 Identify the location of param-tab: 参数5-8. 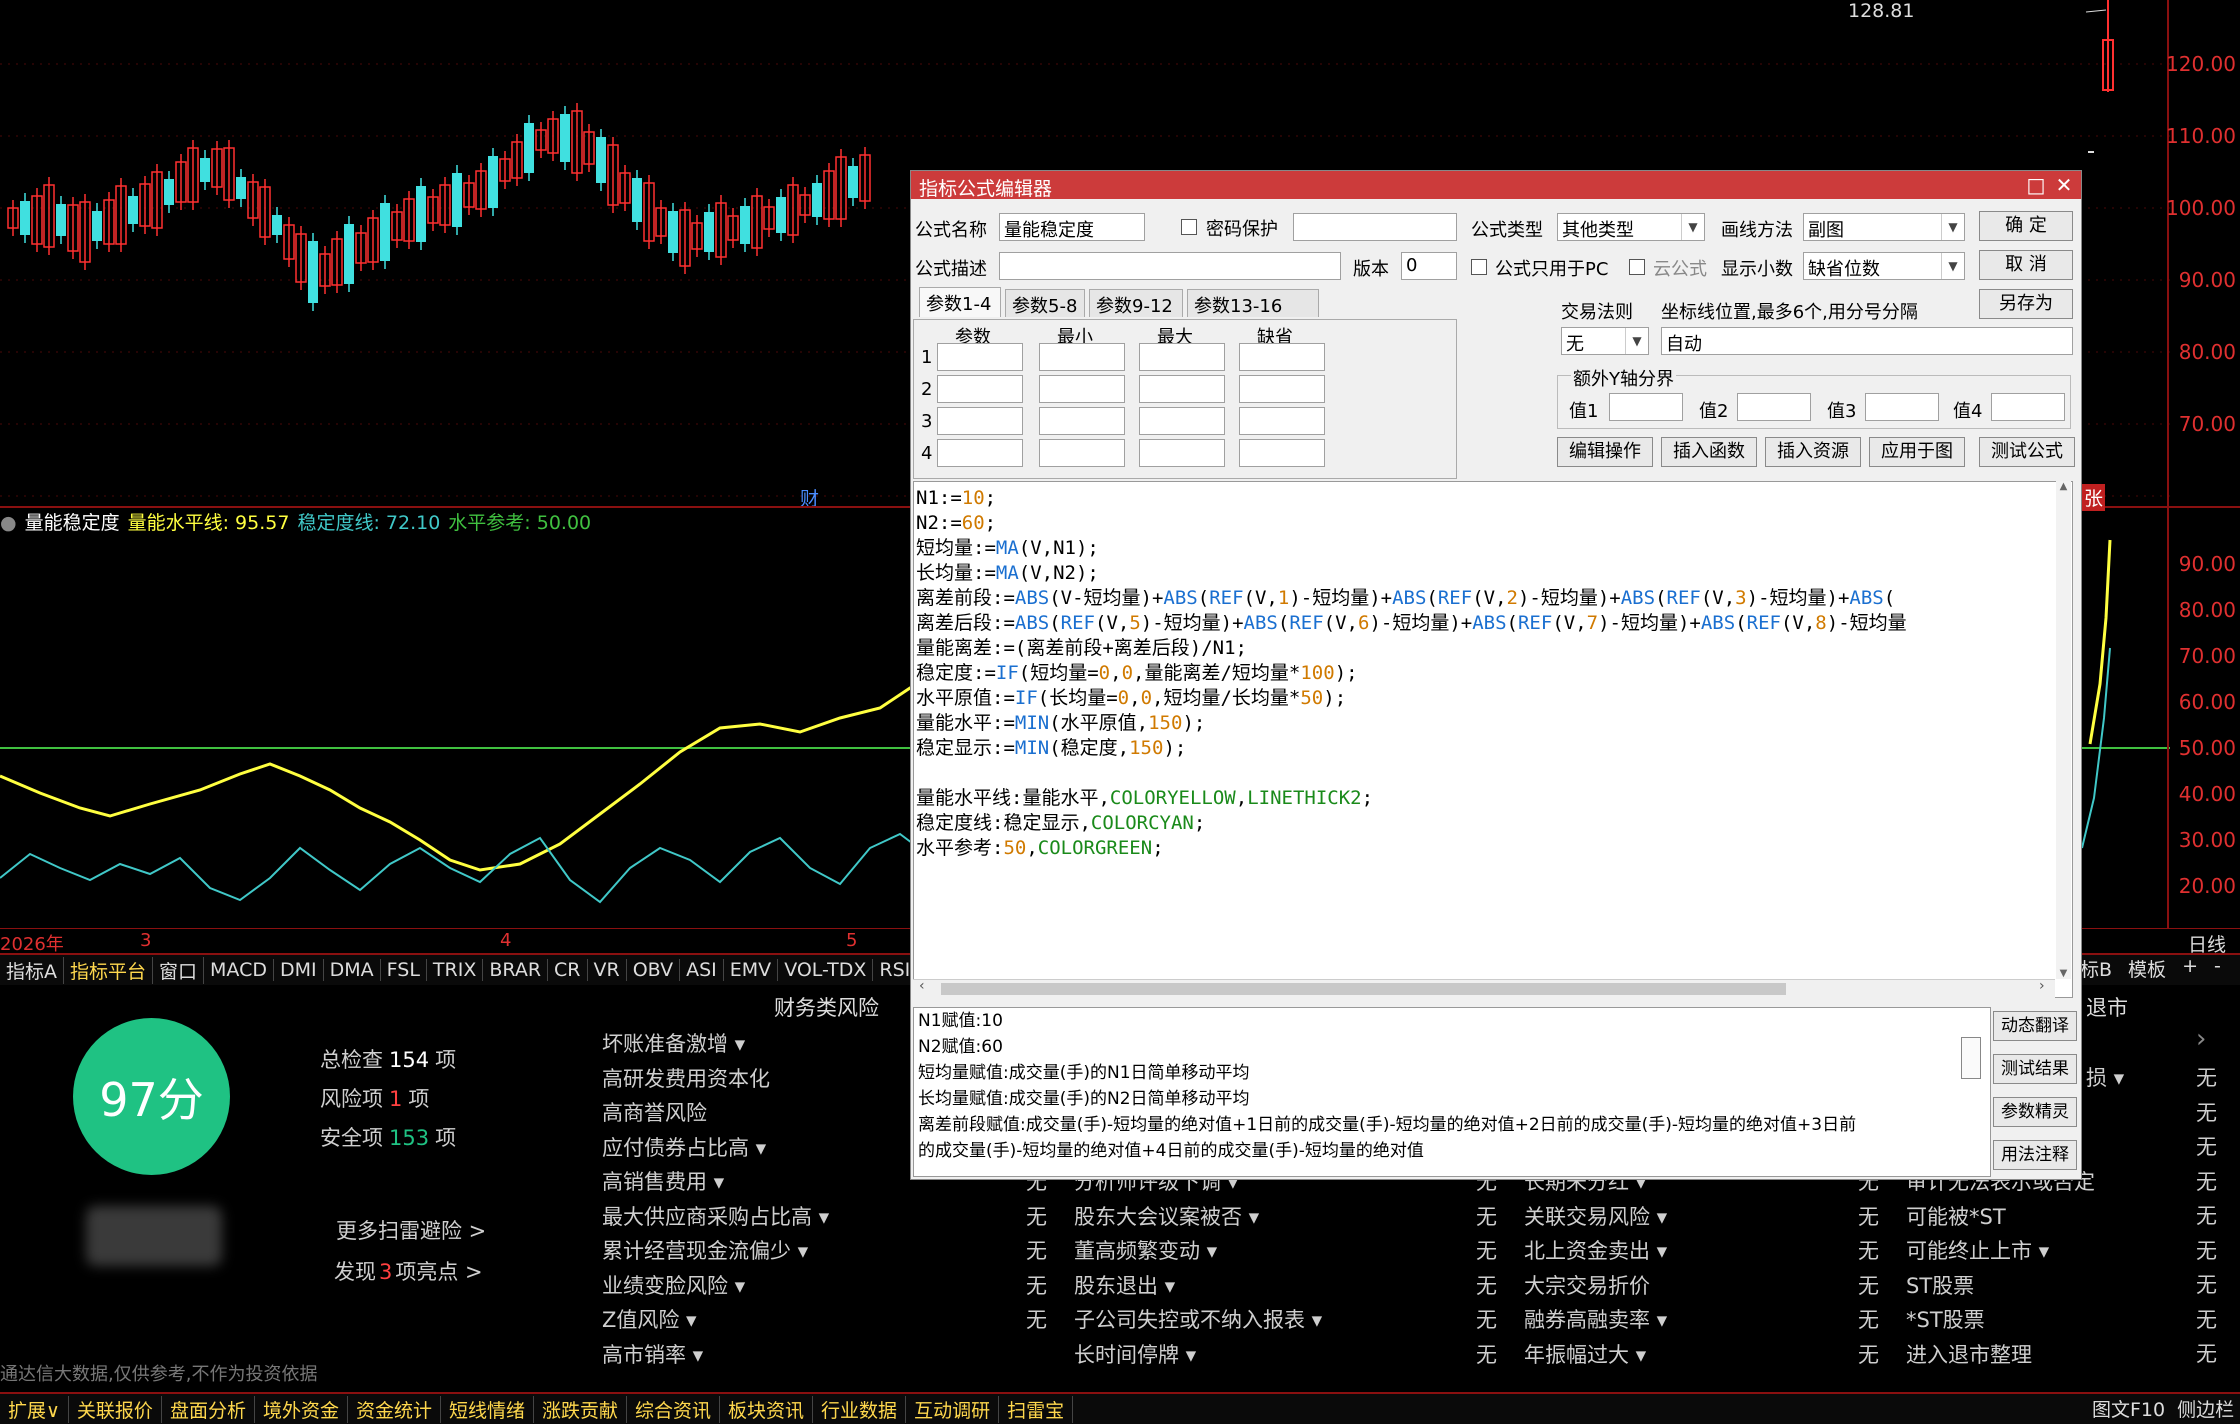
(1045, 303).